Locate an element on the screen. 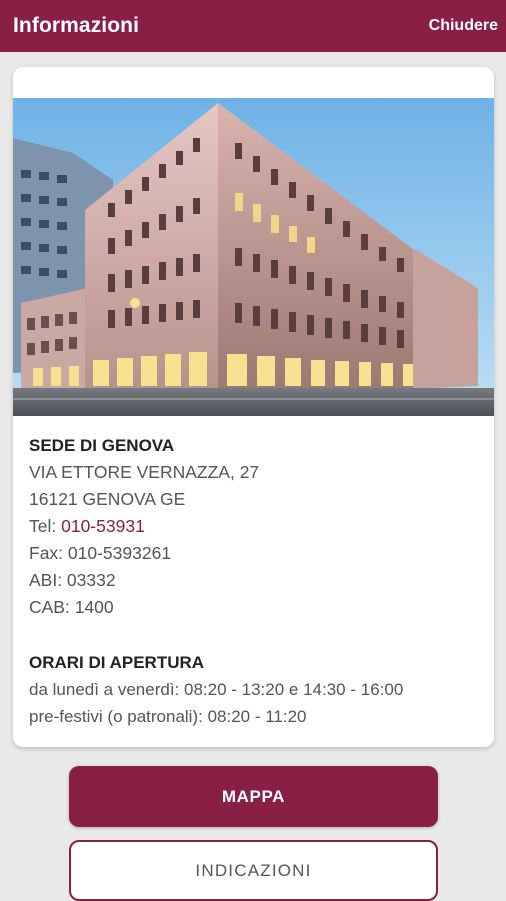  fax-row: Fax: 010-5393261 is located at coordinates (100, 553).